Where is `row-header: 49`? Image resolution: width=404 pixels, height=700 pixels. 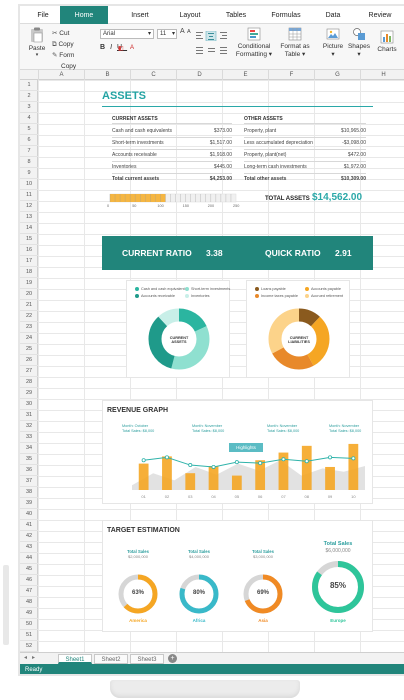
row-header: 49 is located at coordinates (29, 613).